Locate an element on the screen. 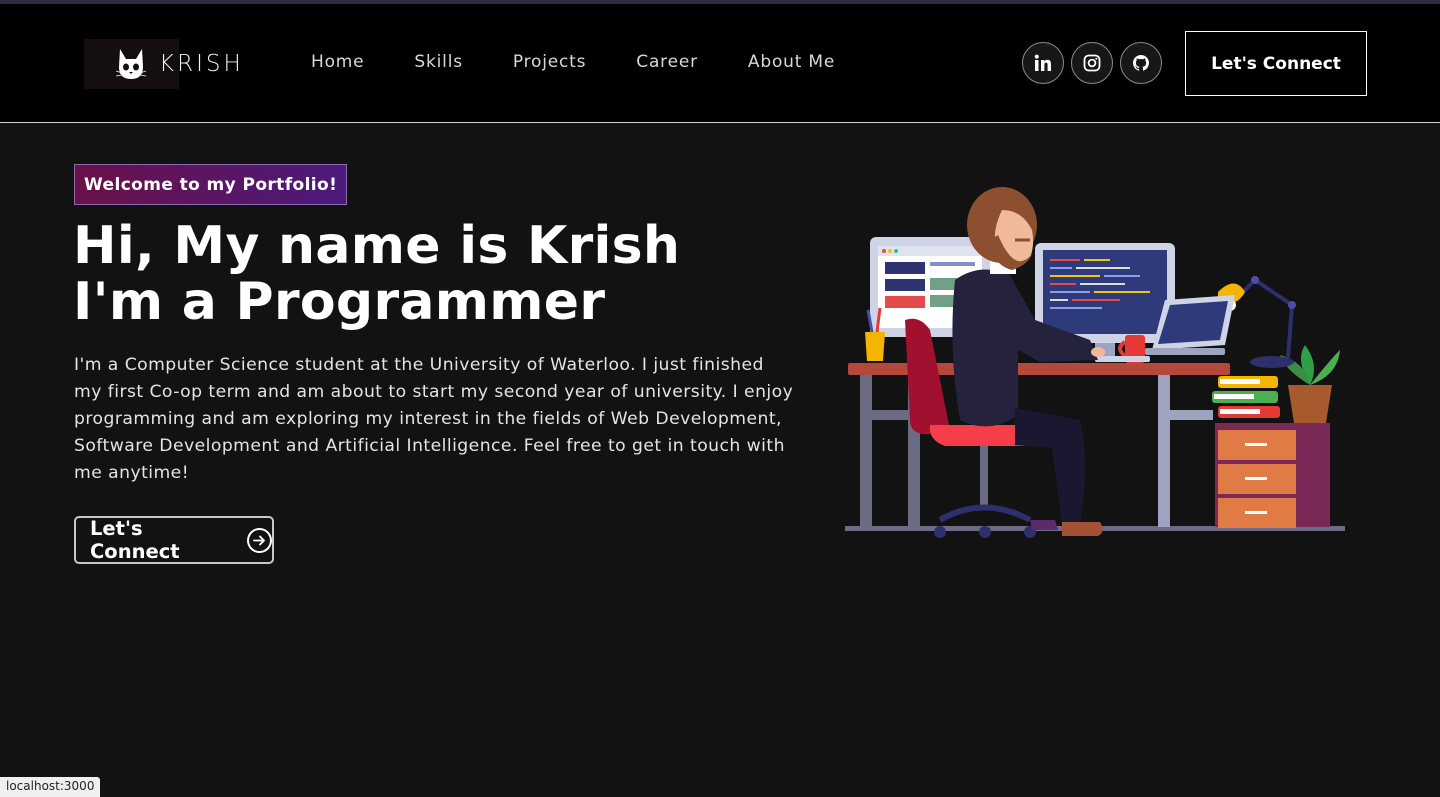  brand-logo: KRISH is located at coordinates (164, 64).